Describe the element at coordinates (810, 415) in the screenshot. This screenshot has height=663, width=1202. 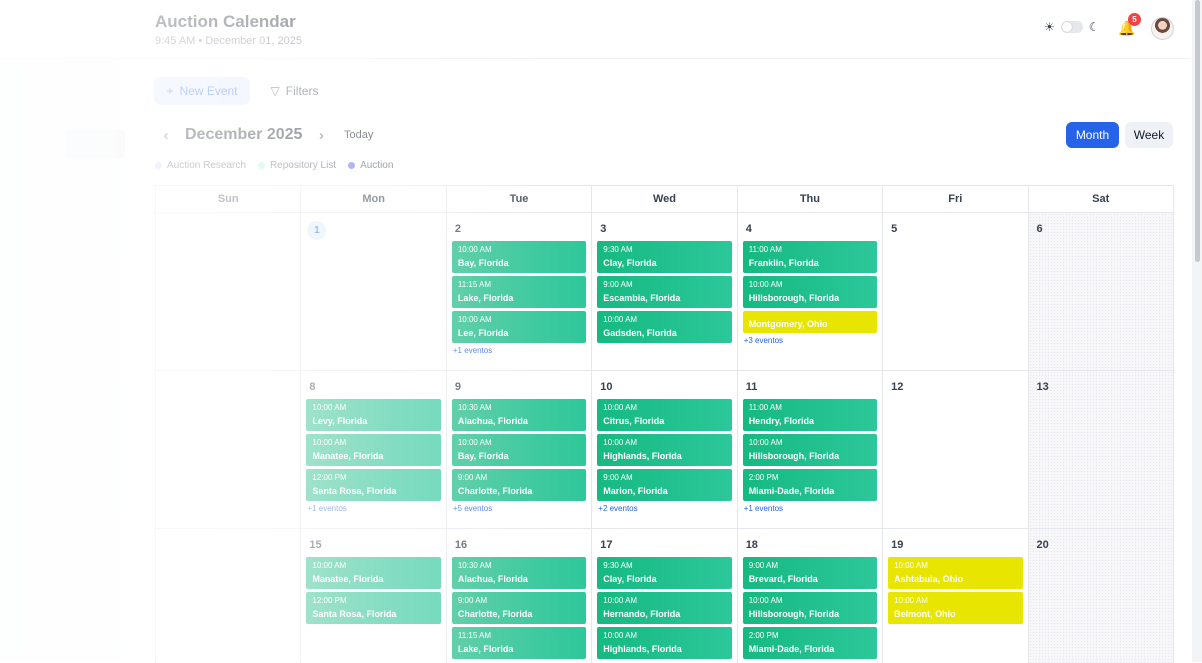
I see `calendar-event: 11:00 AM Hendry, Florida` at that location.